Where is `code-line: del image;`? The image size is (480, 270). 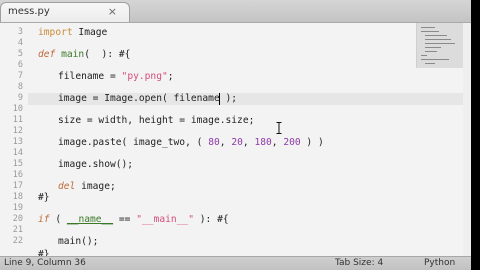
code-line: del image; is located at coordinates (87, 186).